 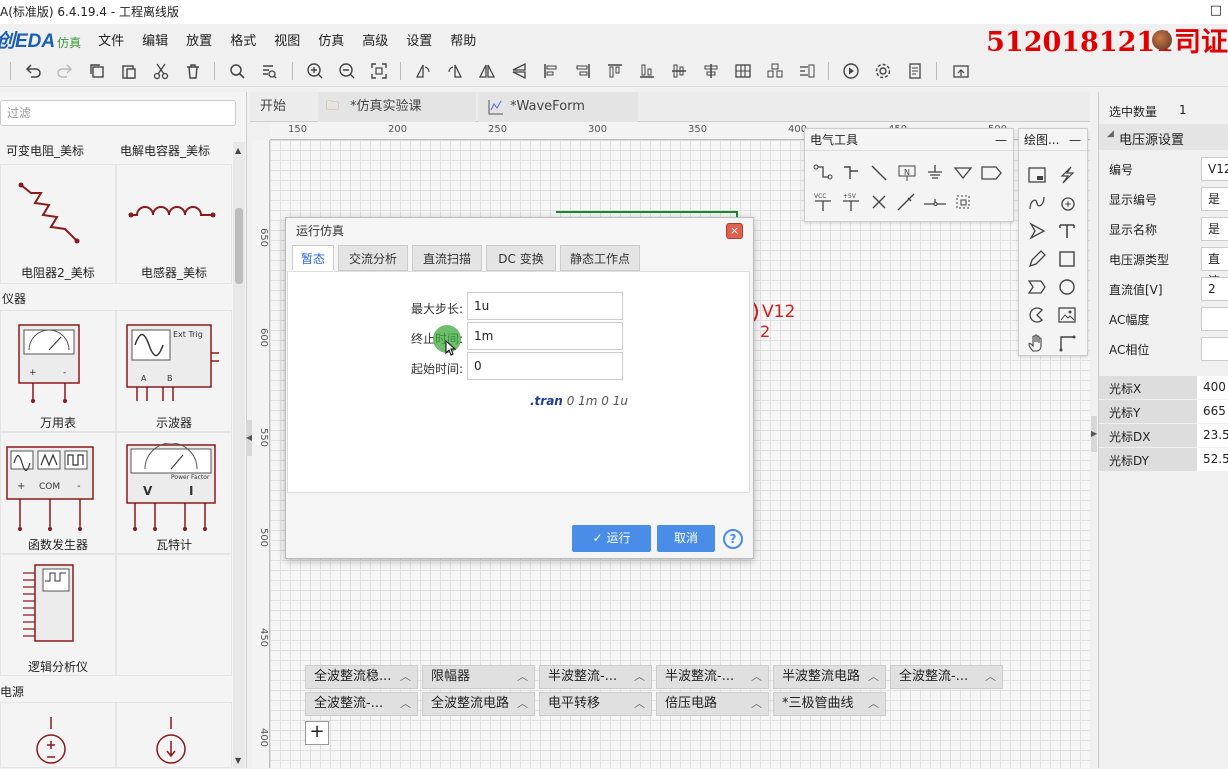 I want to click on max-step-input: 1u, so click(x=545, y=306).